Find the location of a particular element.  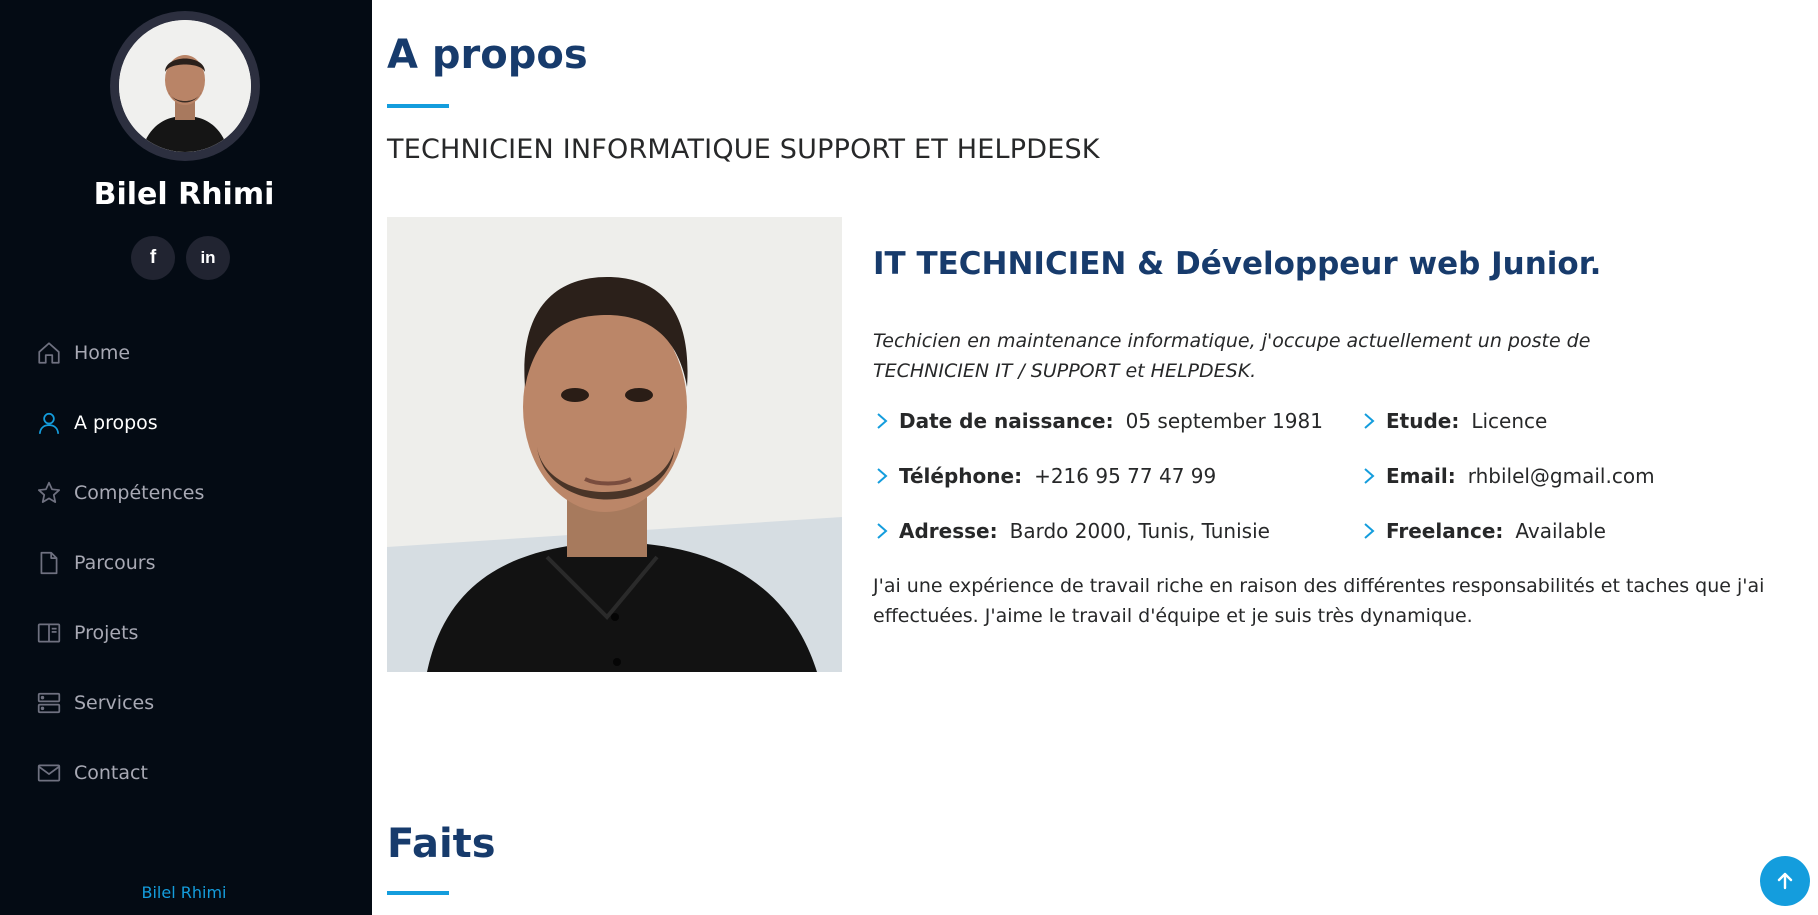

info-label: Freelance: is located at coordinates (1445, 531).